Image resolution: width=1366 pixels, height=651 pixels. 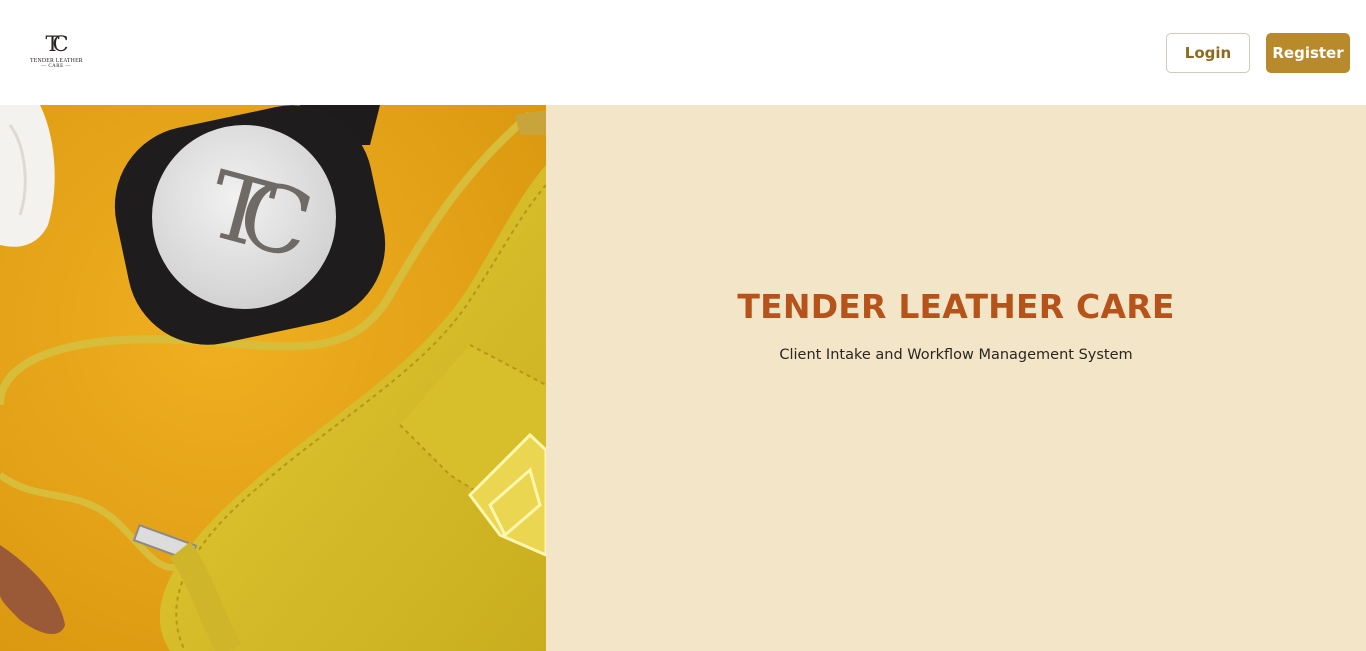 What do you see at coordinates (56, 44) in the screenshot?
I see `logo-monogram: TC` at bounding box center [56, 44].